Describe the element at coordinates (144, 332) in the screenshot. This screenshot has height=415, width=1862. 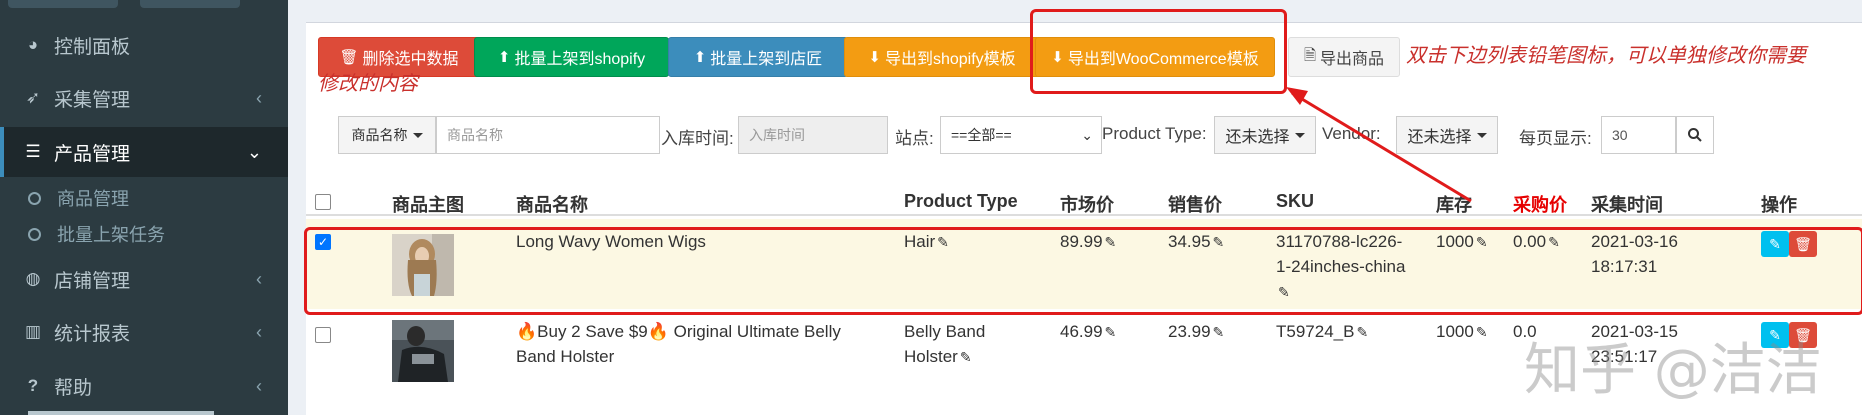
I see `sidebar-item-reports: ▥ 统计报表 ‹` at that location.